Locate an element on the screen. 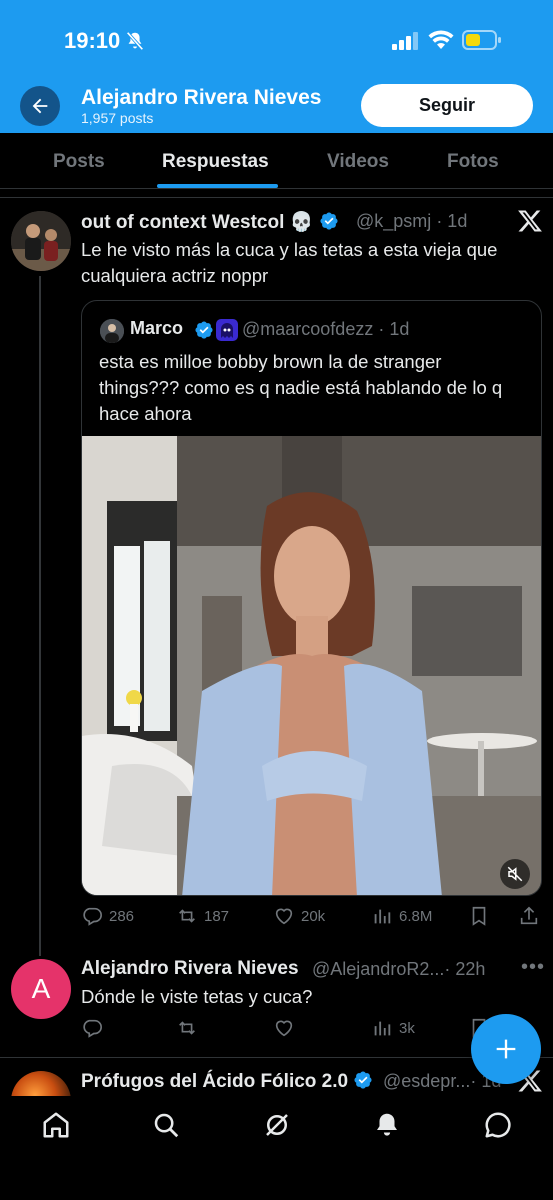  tweet-author: out of context Westcol 💀 is located at coordinates (210, 222).